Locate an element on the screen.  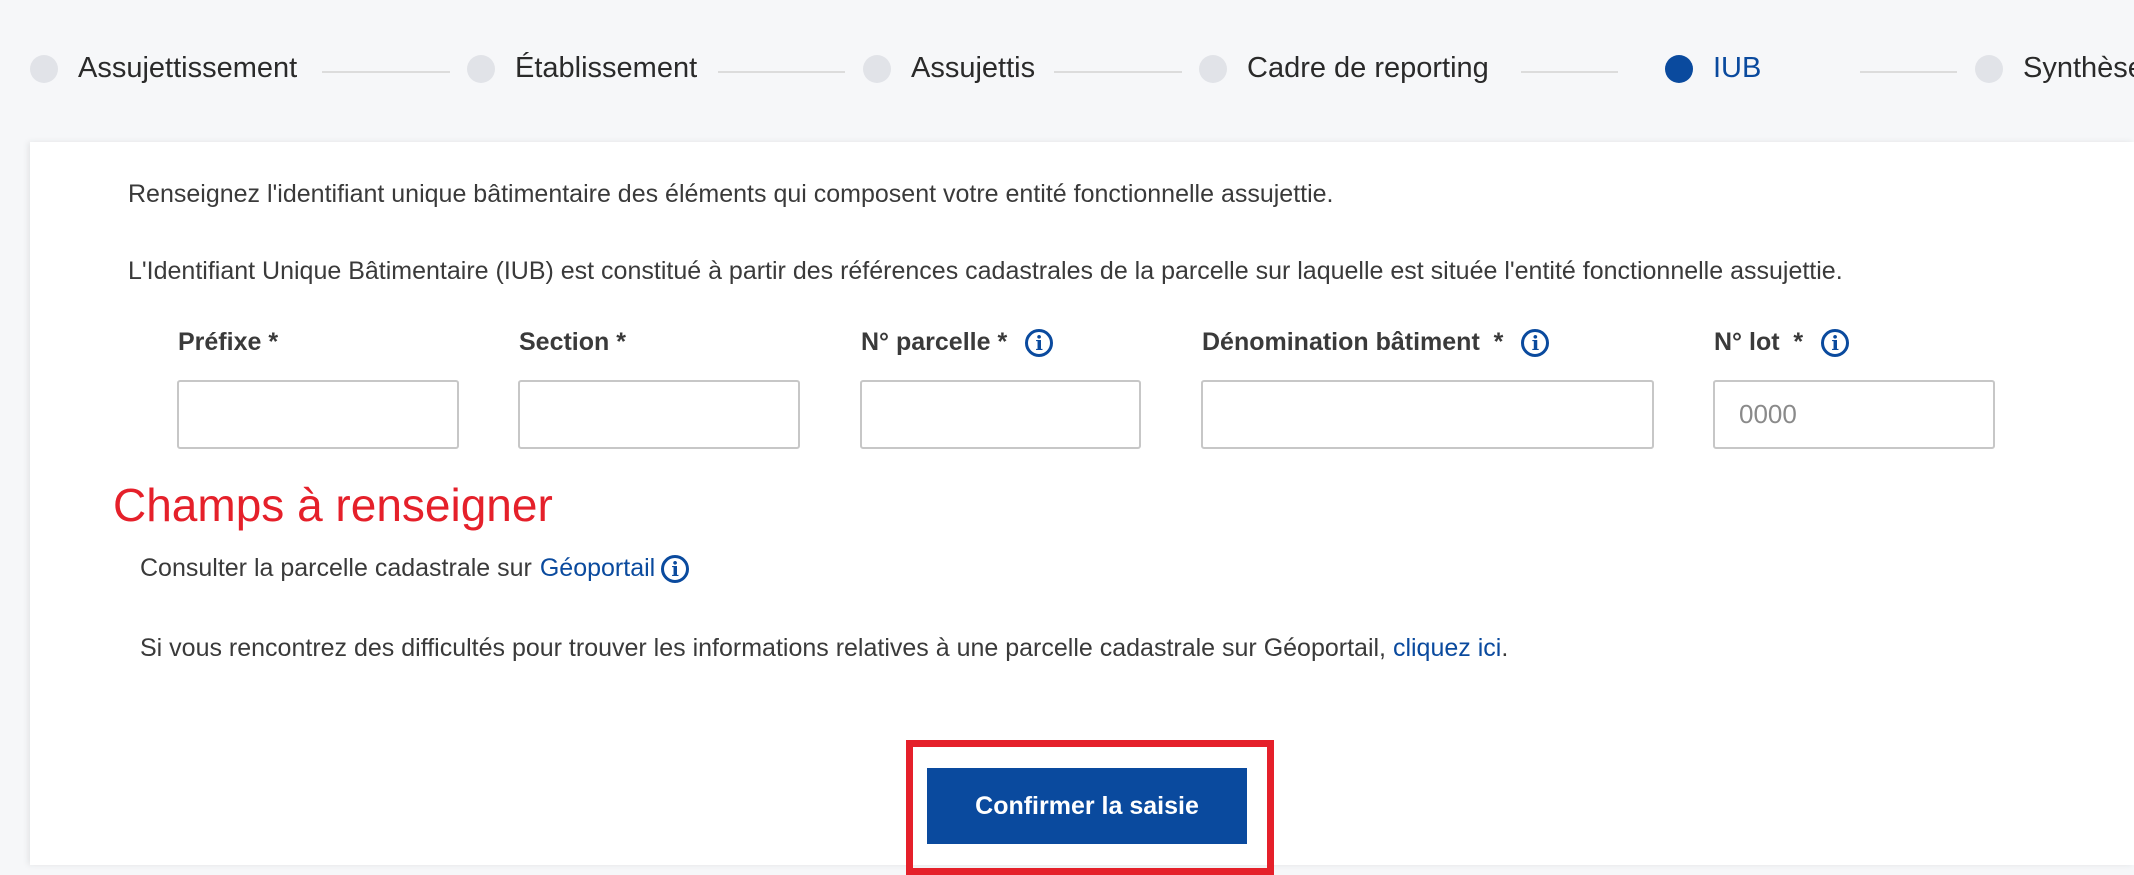
lot-input is located at coordinates (1854, 414).